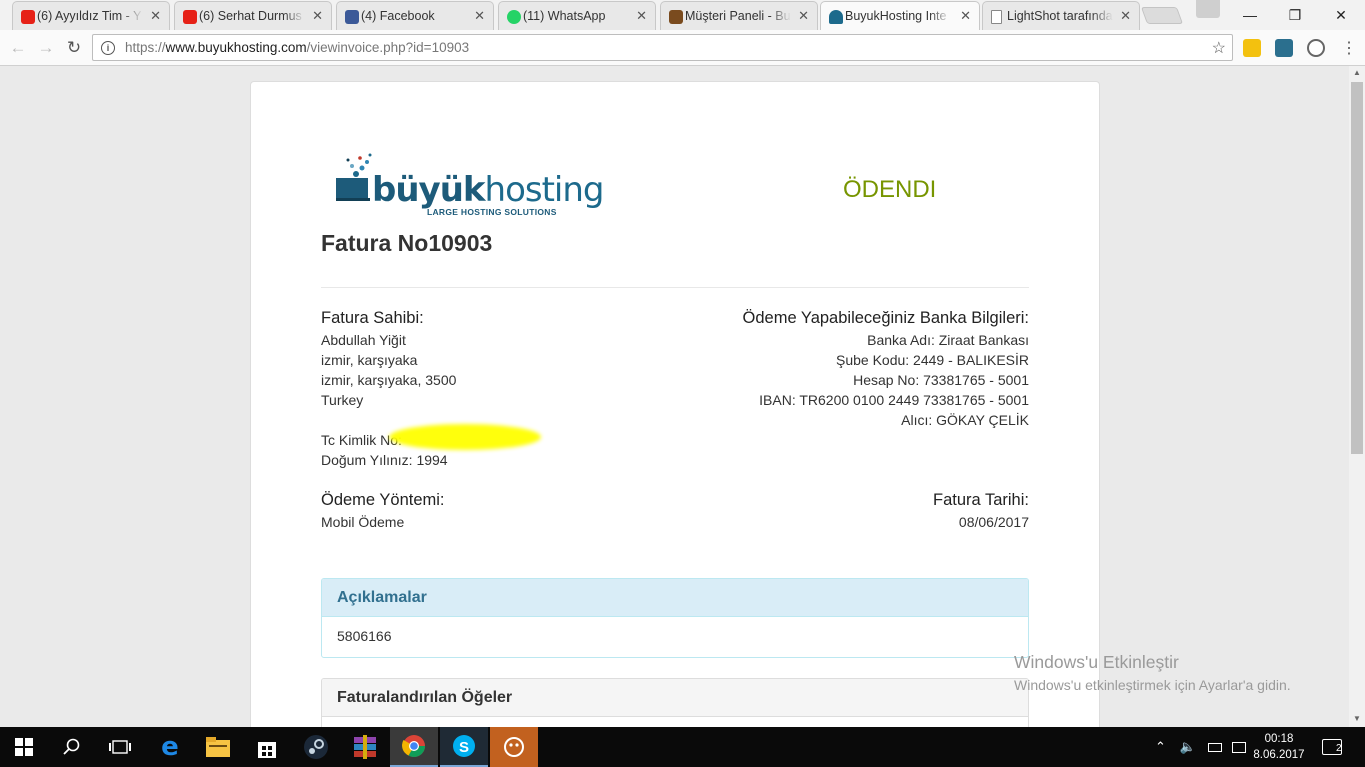 Image resolution: width=1365 pixels, height=767 pixels. I want to click on vertical-scrollbar: ▲ ▼, so click(1357, 396).